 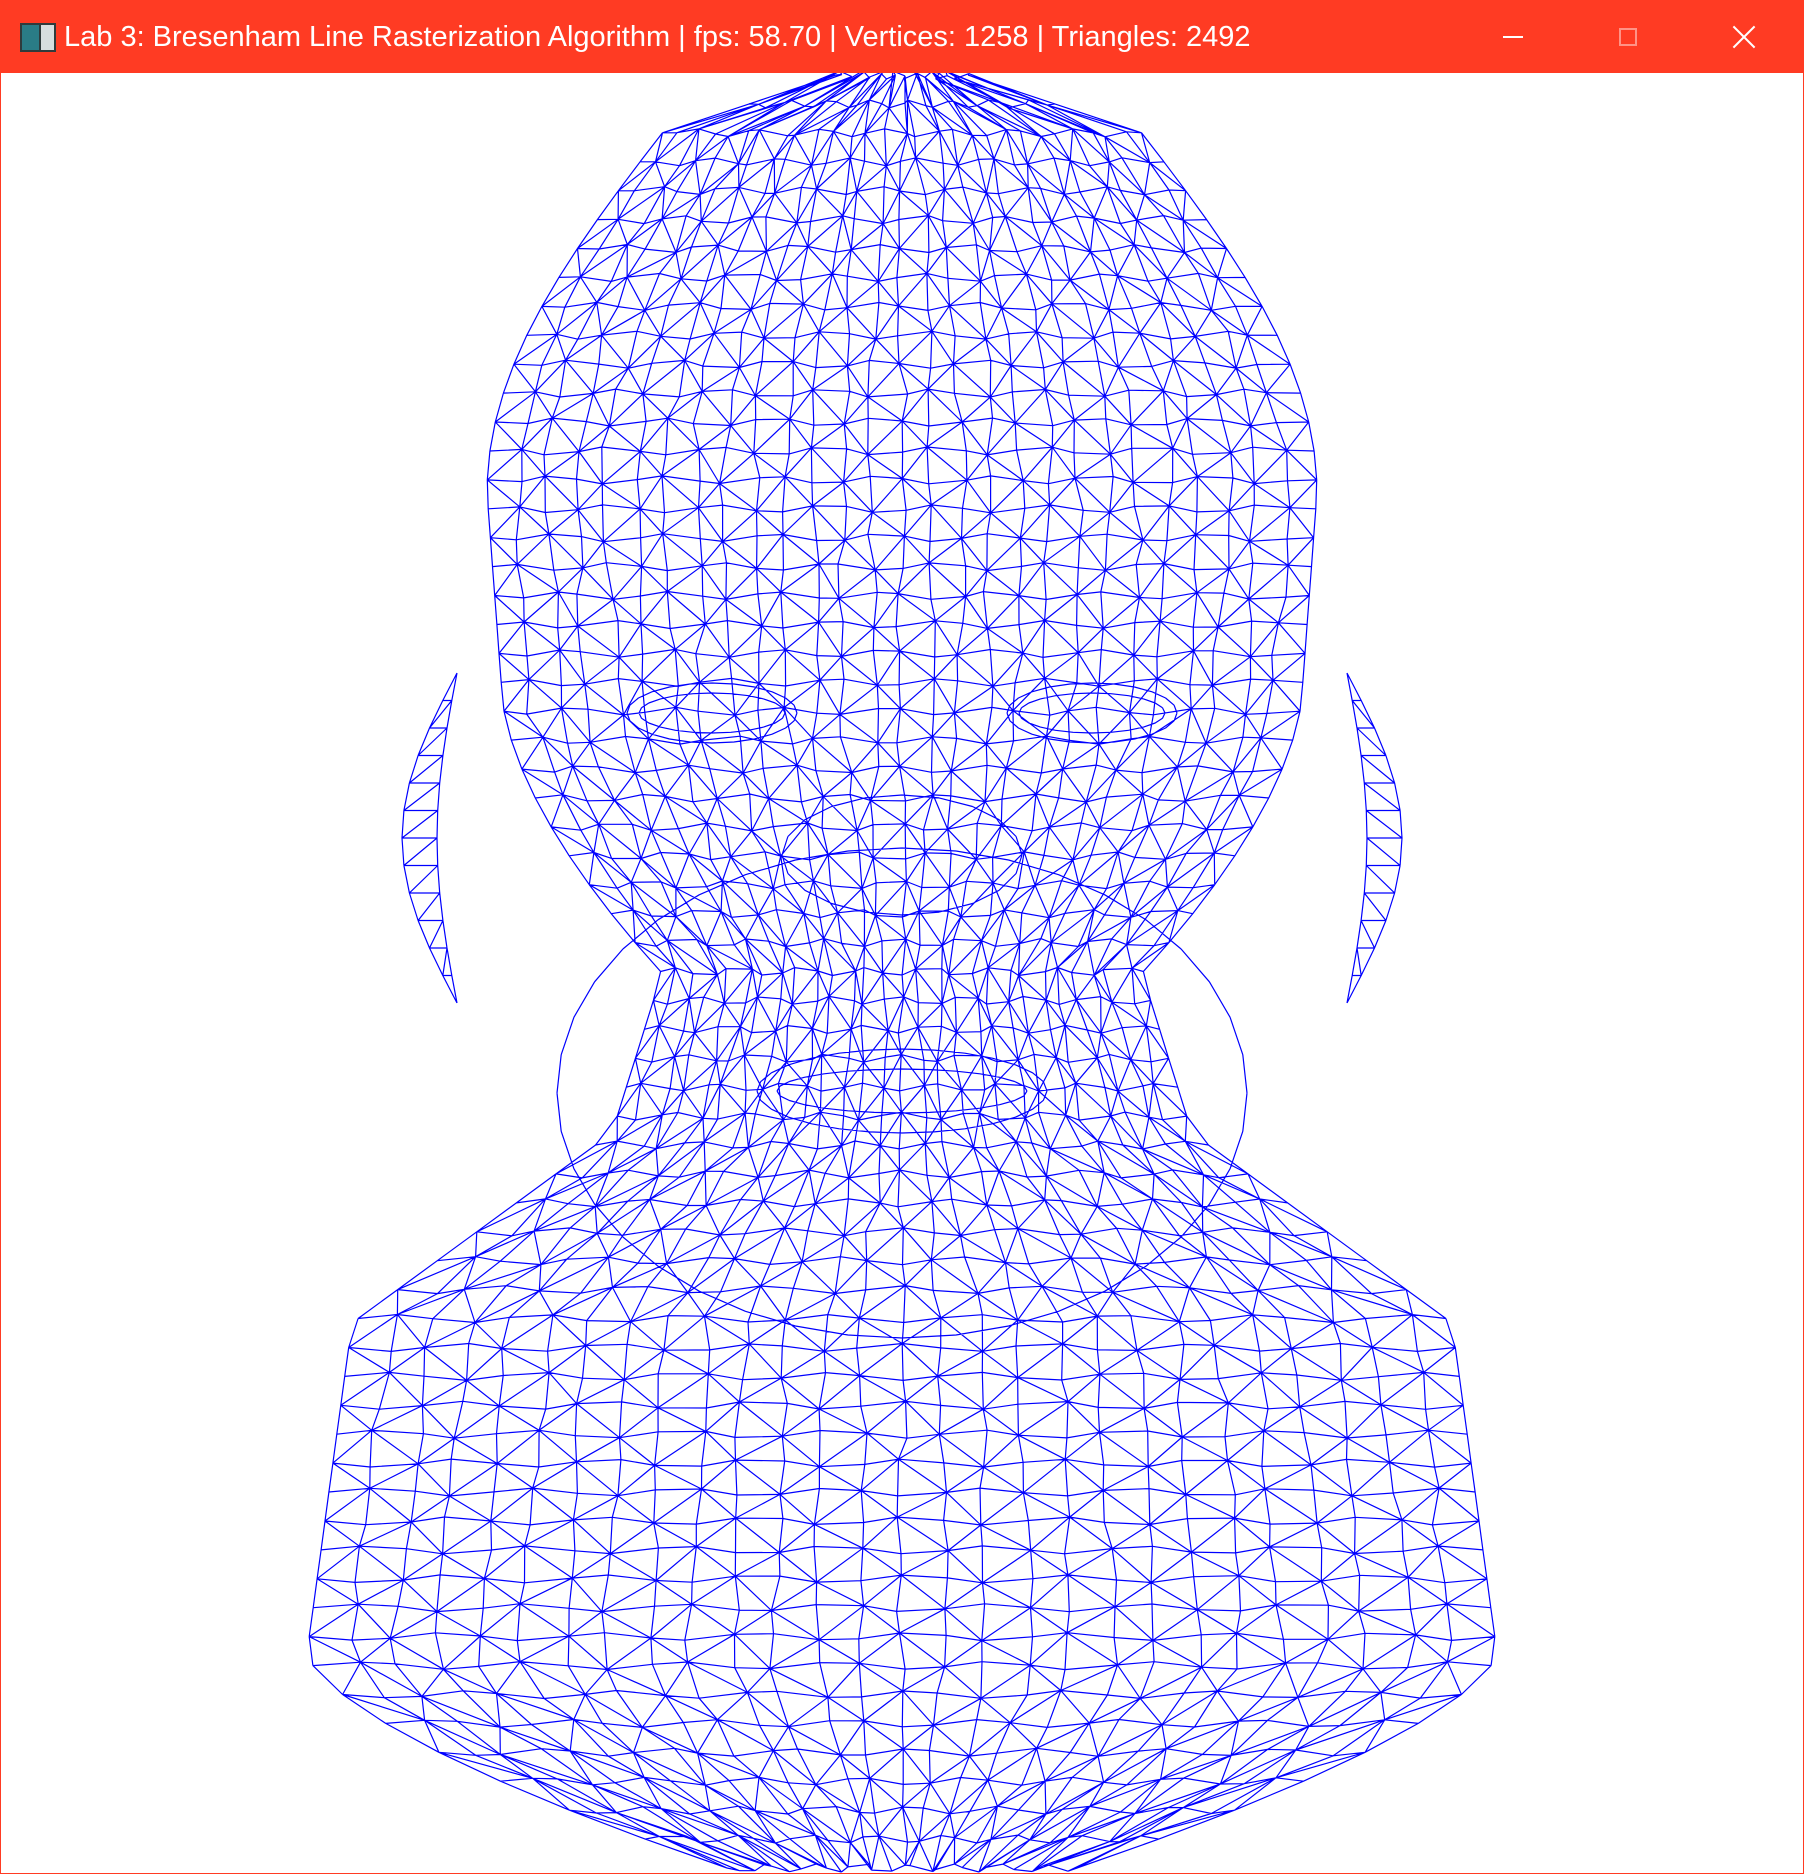 I want to click on app-icon, so click(x=38, y=37).